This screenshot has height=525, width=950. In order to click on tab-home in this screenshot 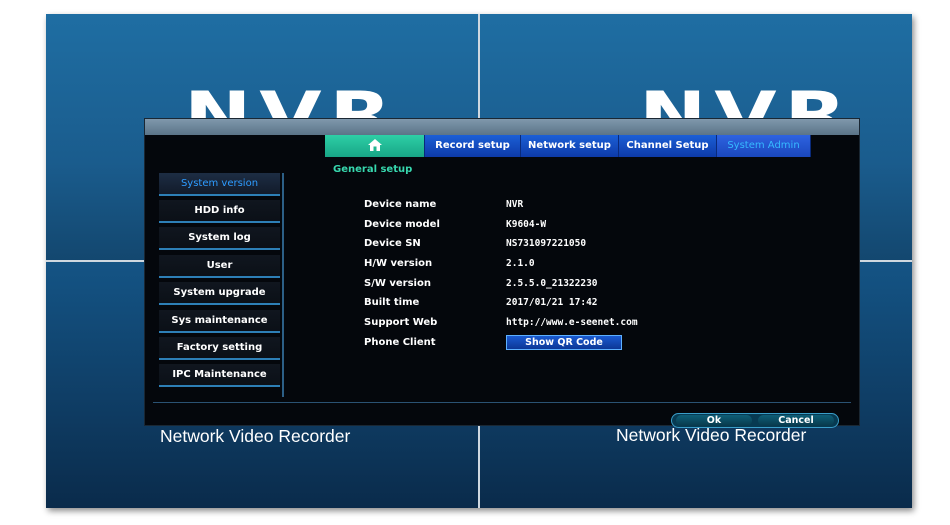, I will do `click(375, 146)`.